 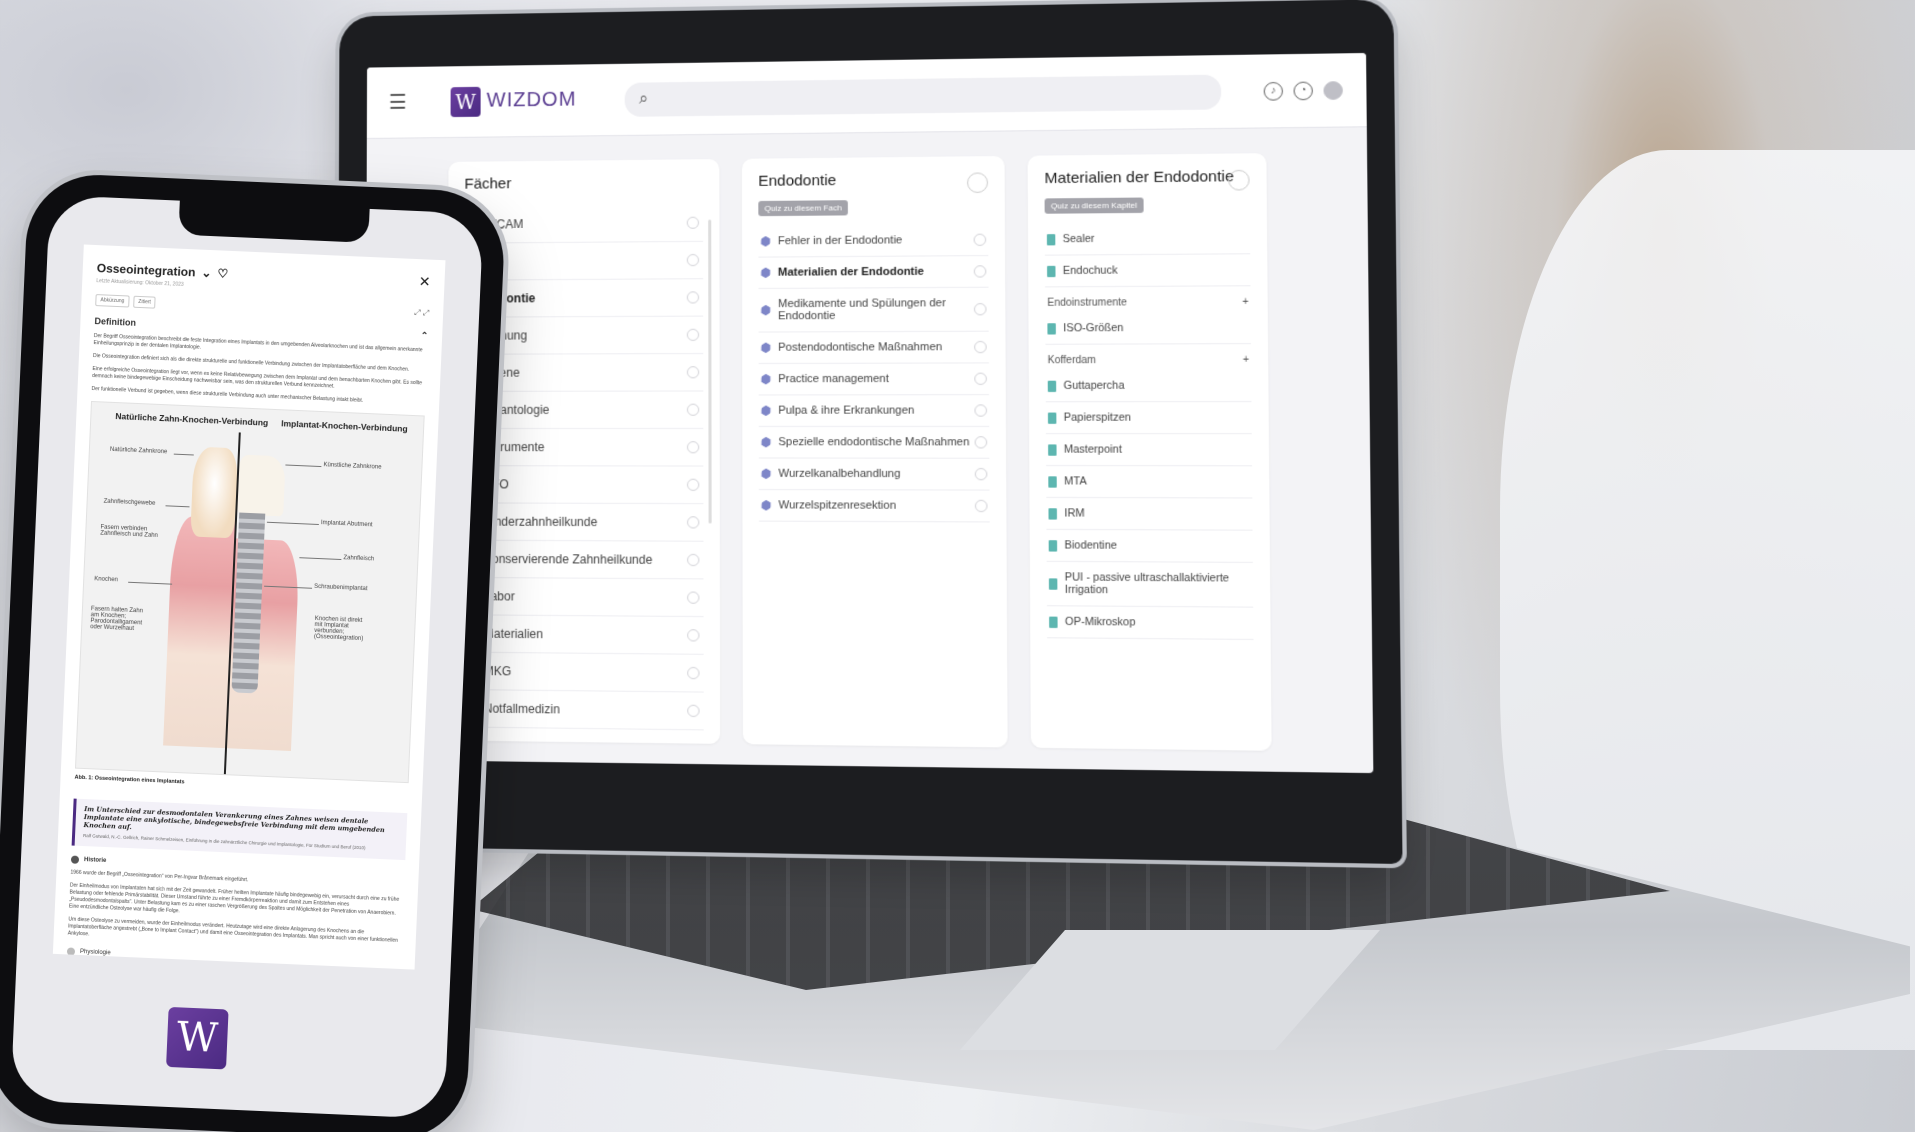 What do you see at coordinates (873, 180) in the screenshot?
I see `endodontie-title: Endodontie` at bounding box center [873, 180].